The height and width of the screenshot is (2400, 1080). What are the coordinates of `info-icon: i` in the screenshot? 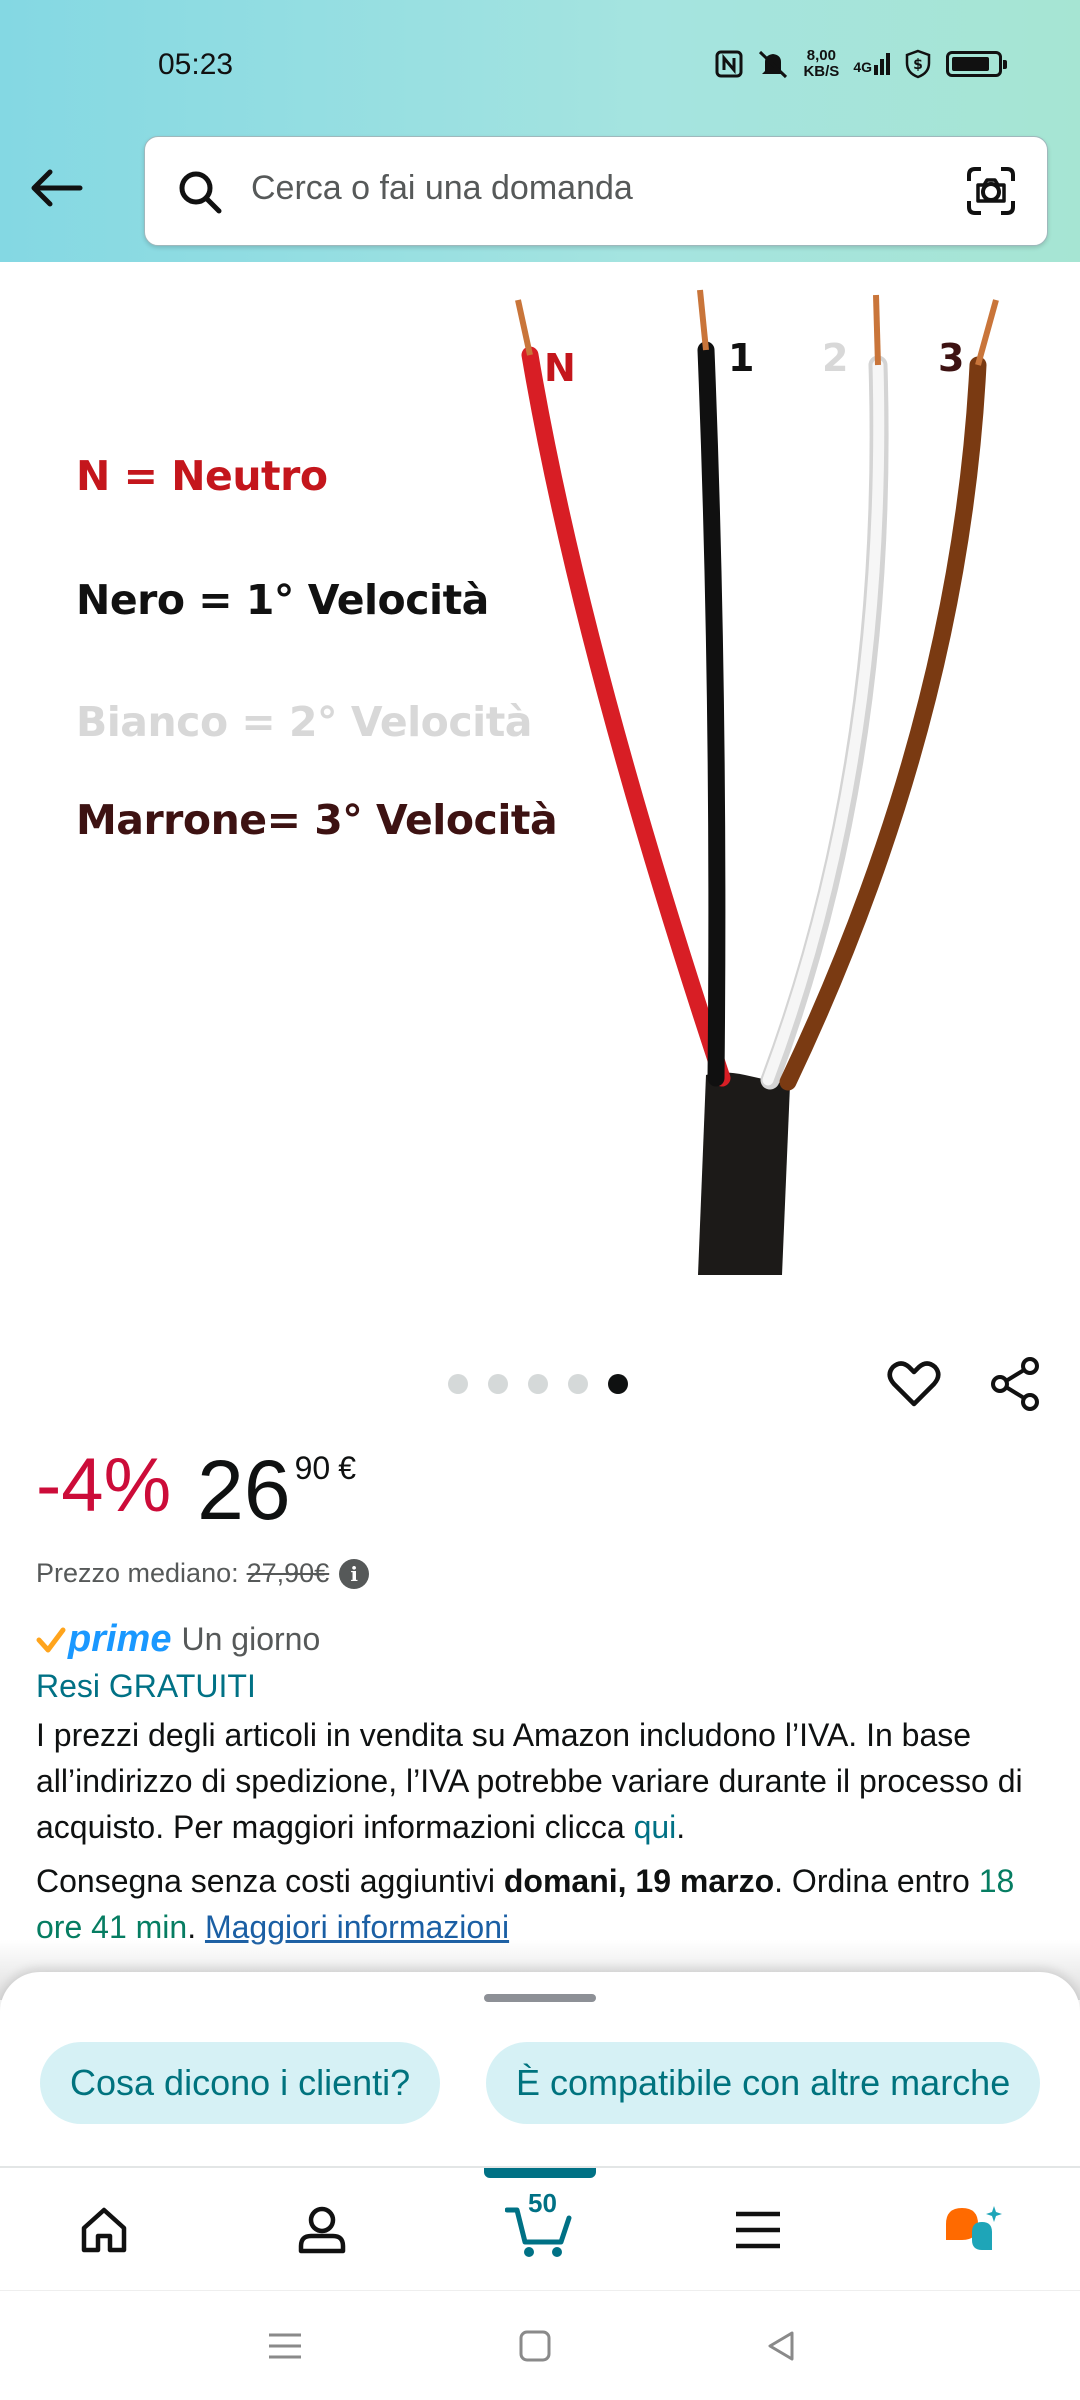 It's located at (354, 1573).